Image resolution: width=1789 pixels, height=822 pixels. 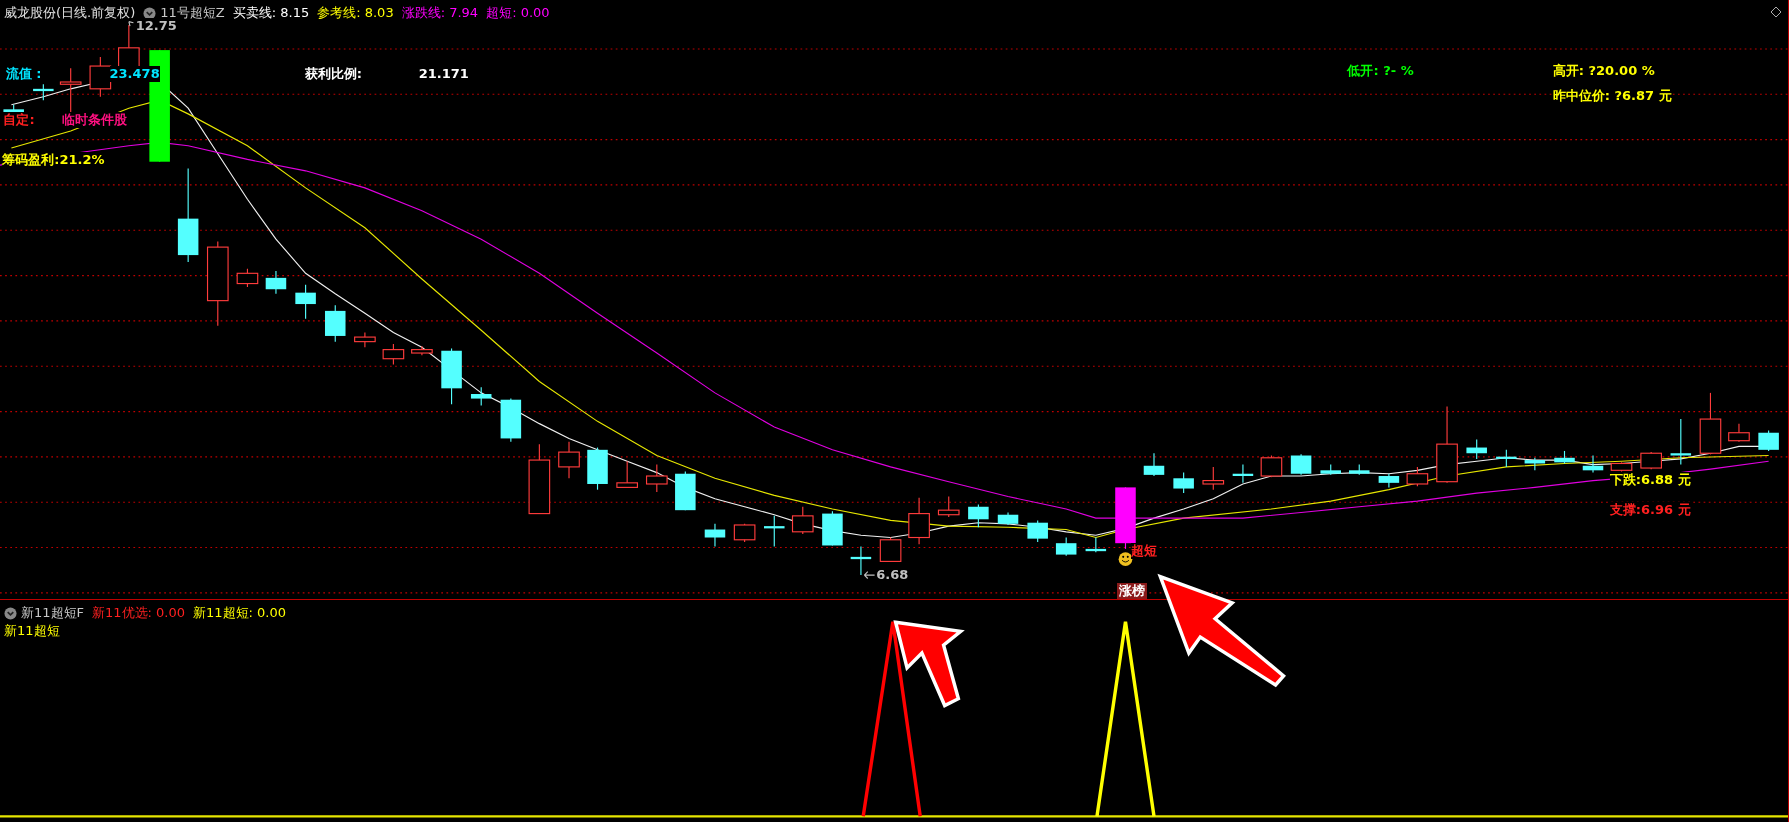 What do you see at coordinates (518, 13) in the screenshot?
I see `indicator-reading: 超短: 0.00` at bounding box center [518, 13].